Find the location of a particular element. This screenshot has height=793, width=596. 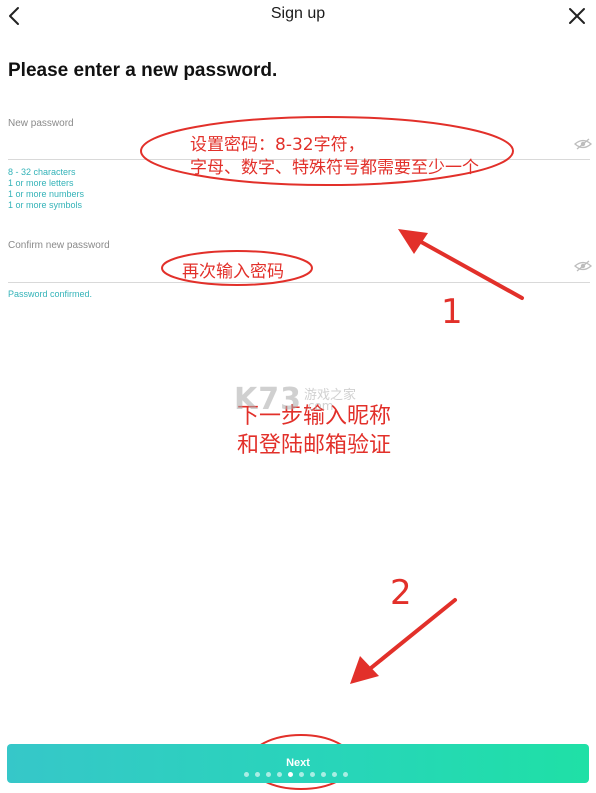

step-2-label: 2 is located at coordinates (401, 593).